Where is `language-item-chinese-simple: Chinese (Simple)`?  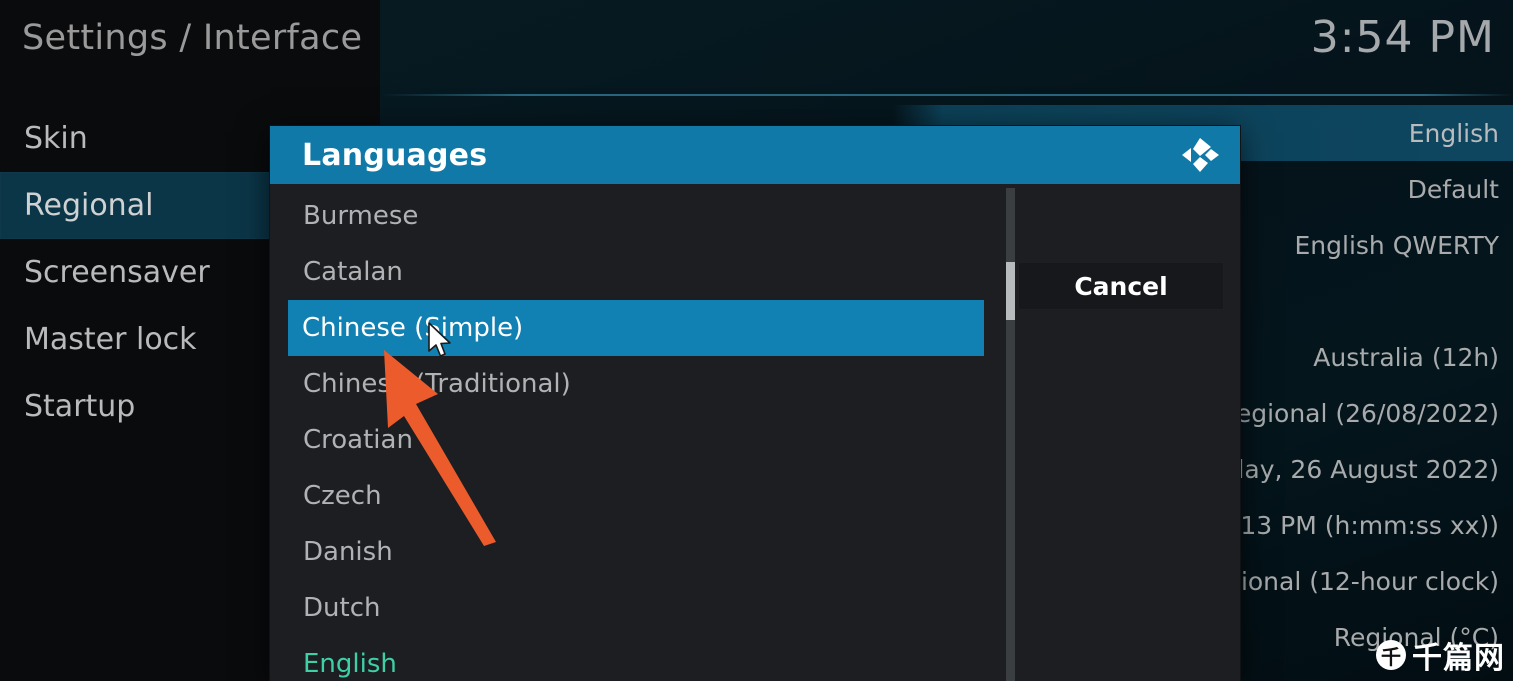
language-item-chinese-simple: Chinese (Simple) is located at coordinates (636, 328).